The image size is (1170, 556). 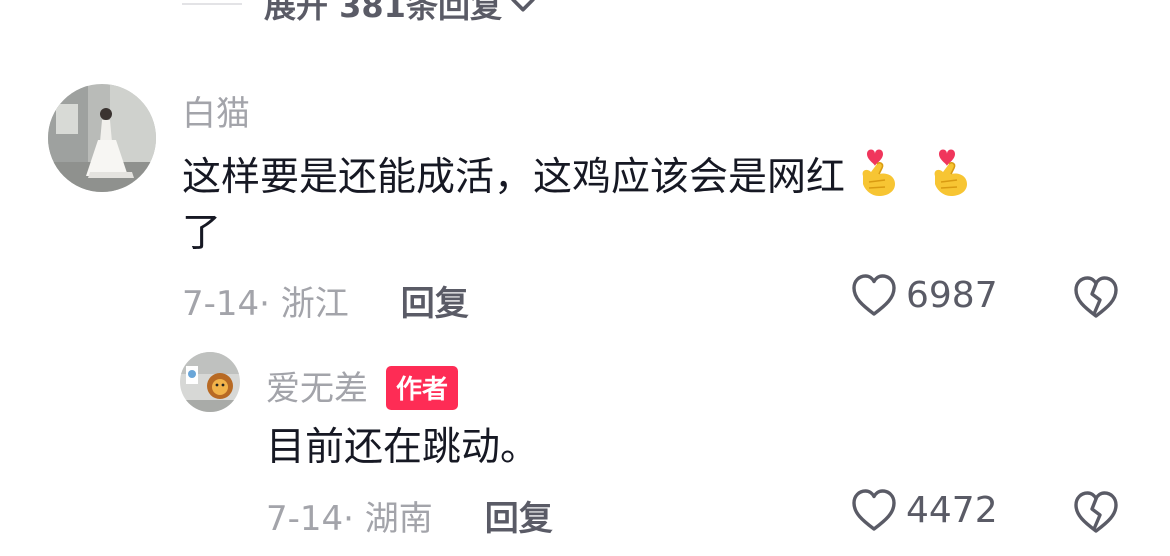 I want to click on comment-body: 这样要是还能成活，这鸡应该会是网红, so click(x=514, y=177).